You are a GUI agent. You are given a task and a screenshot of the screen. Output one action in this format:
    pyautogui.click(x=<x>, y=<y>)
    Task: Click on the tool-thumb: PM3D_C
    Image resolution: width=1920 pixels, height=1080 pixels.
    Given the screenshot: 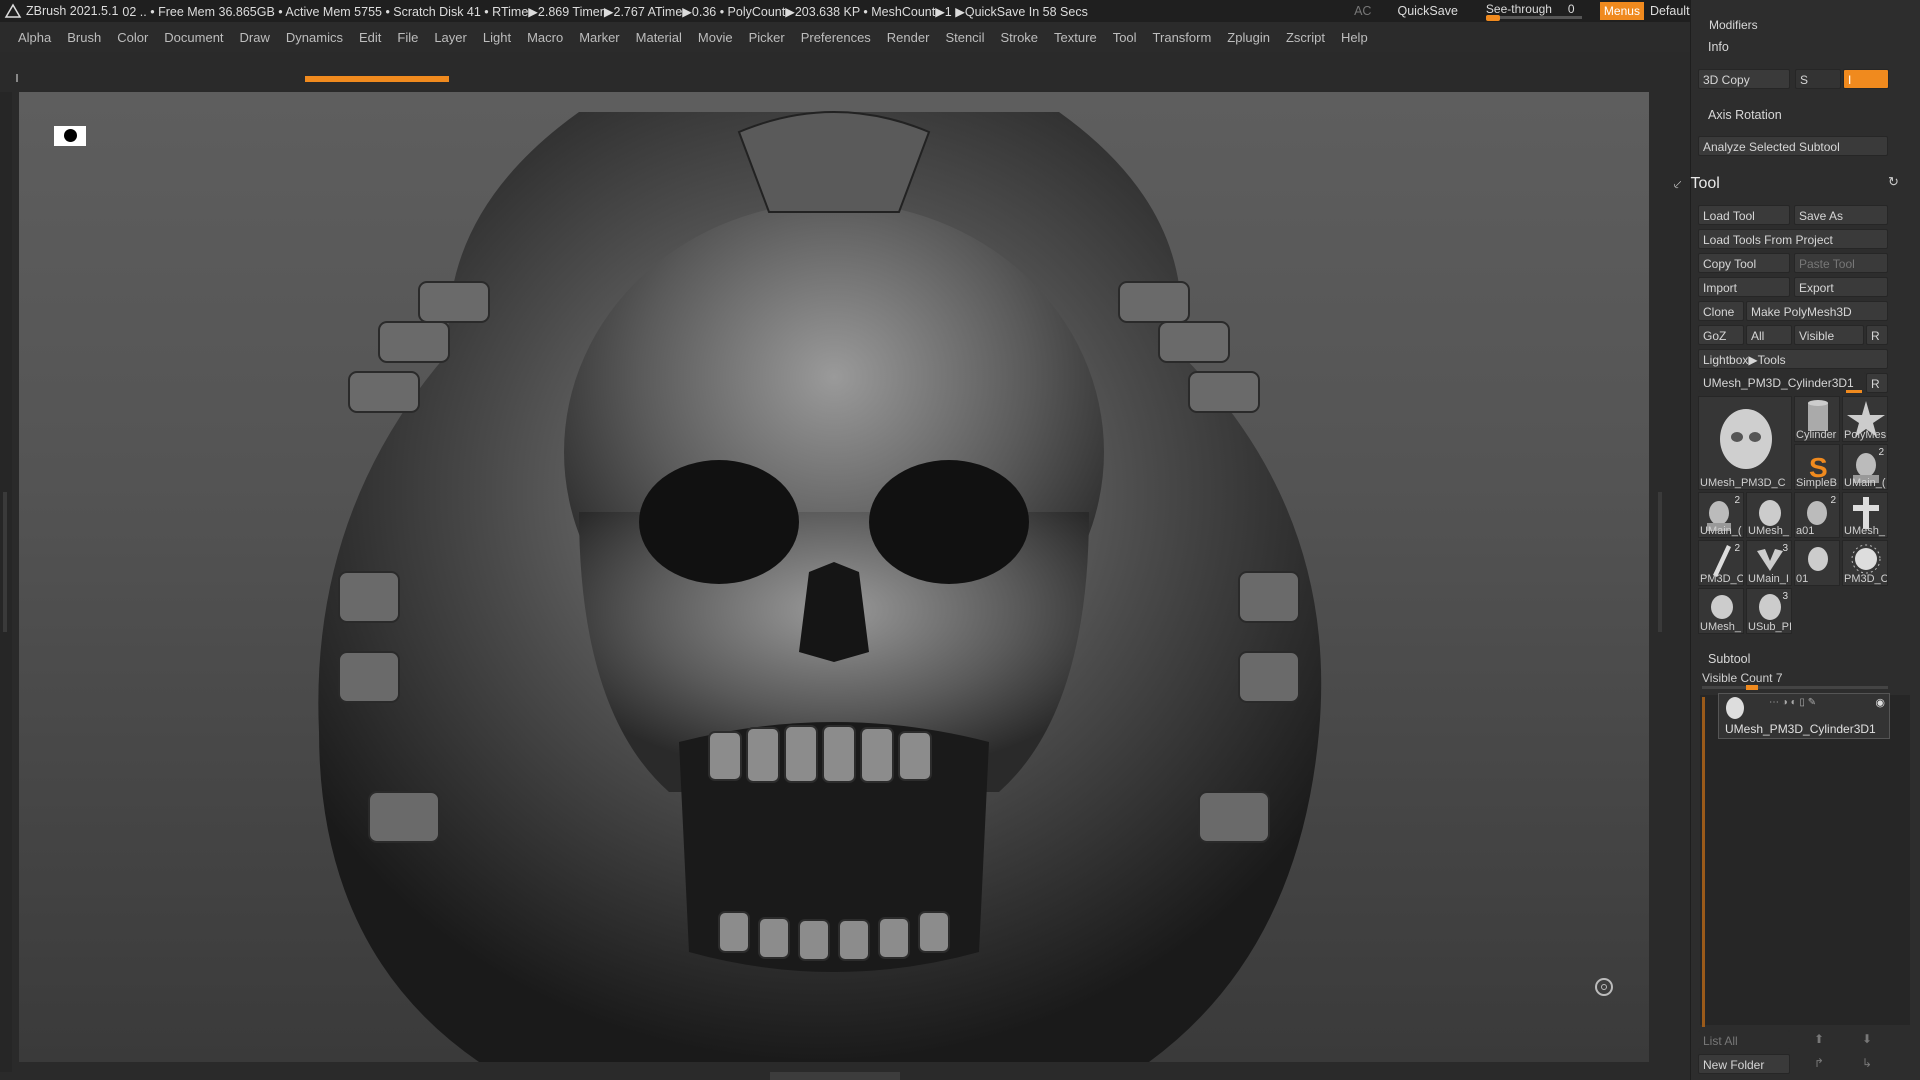 What is the action you would take?
    pyautogui.click(x=1865, y=563)
    